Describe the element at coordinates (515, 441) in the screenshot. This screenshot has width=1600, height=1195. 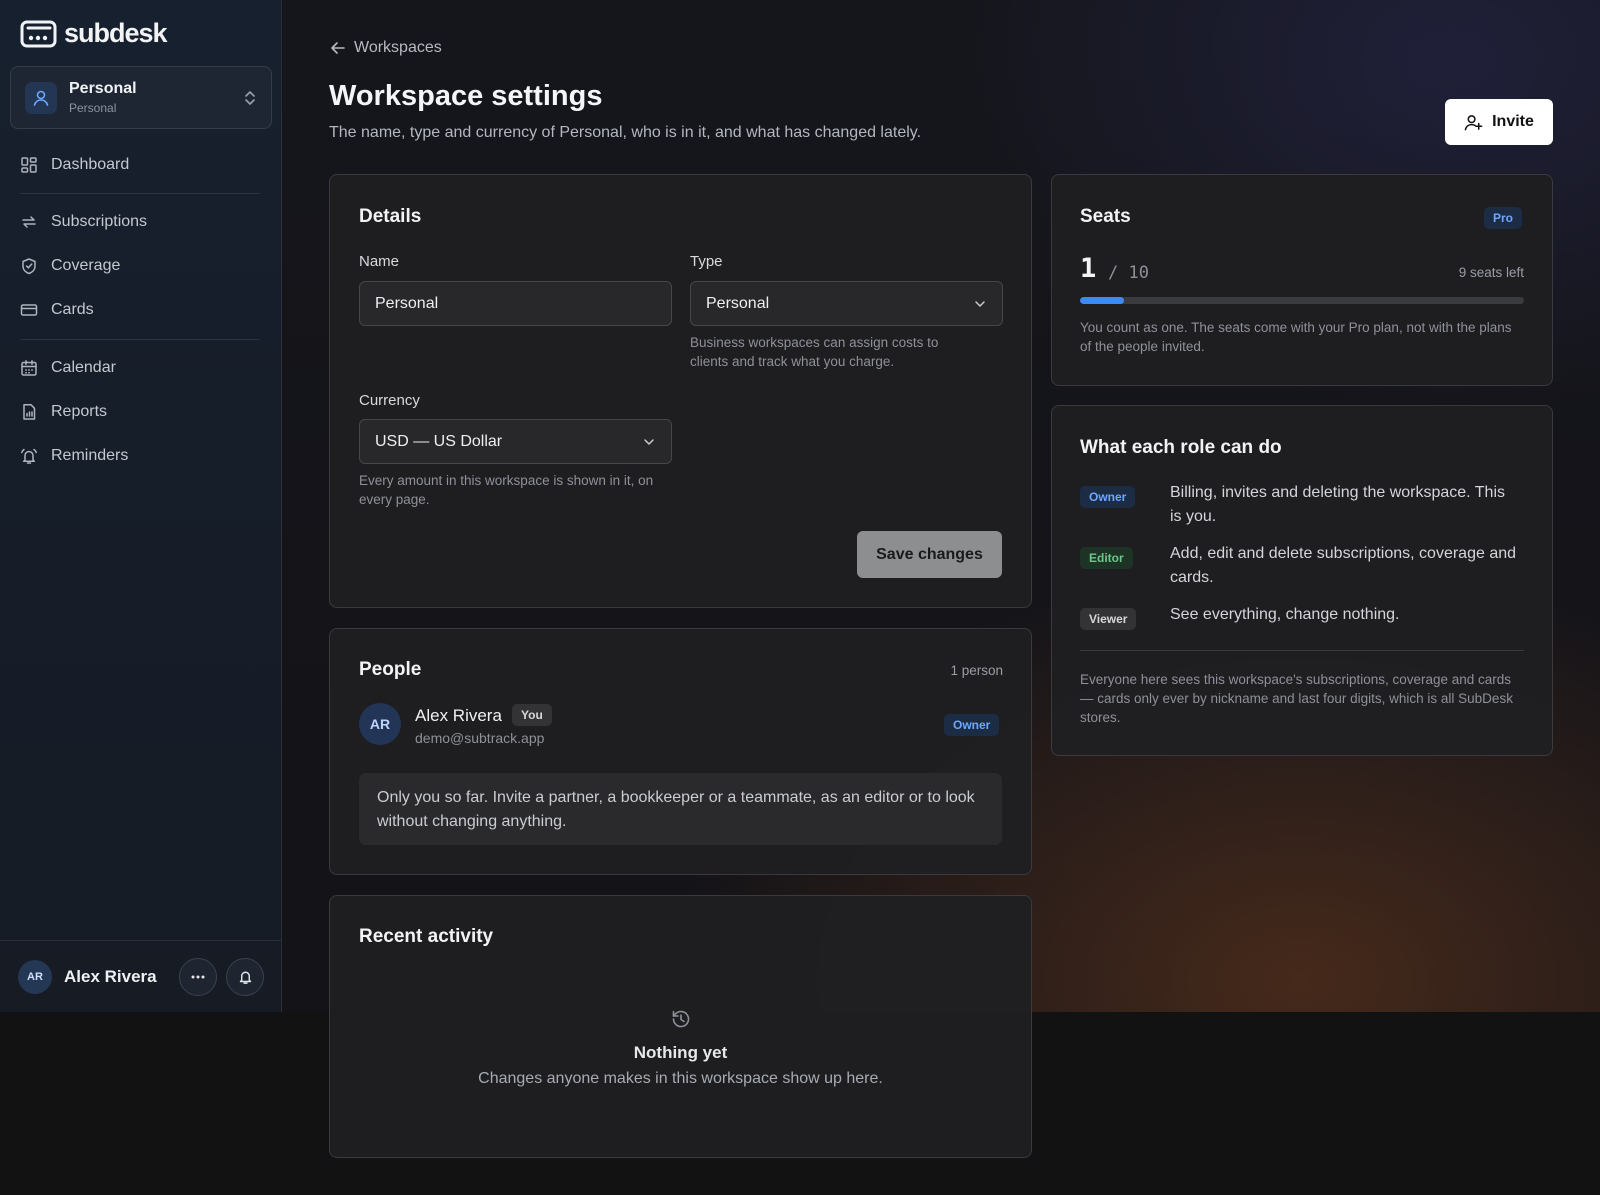
I see `currency-select: USD — US Dollar` at that location.